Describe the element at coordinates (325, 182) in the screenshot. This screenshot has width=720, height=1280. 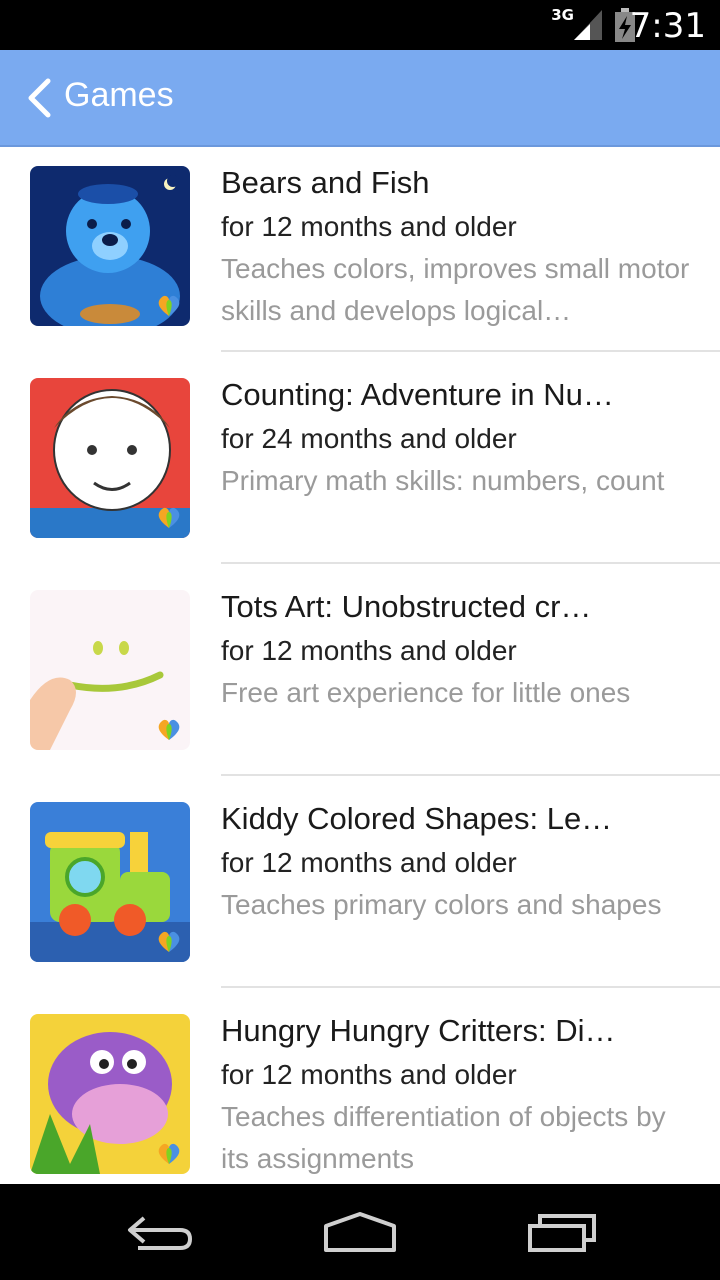
I see `game-title: Bears and Fish` at that location.